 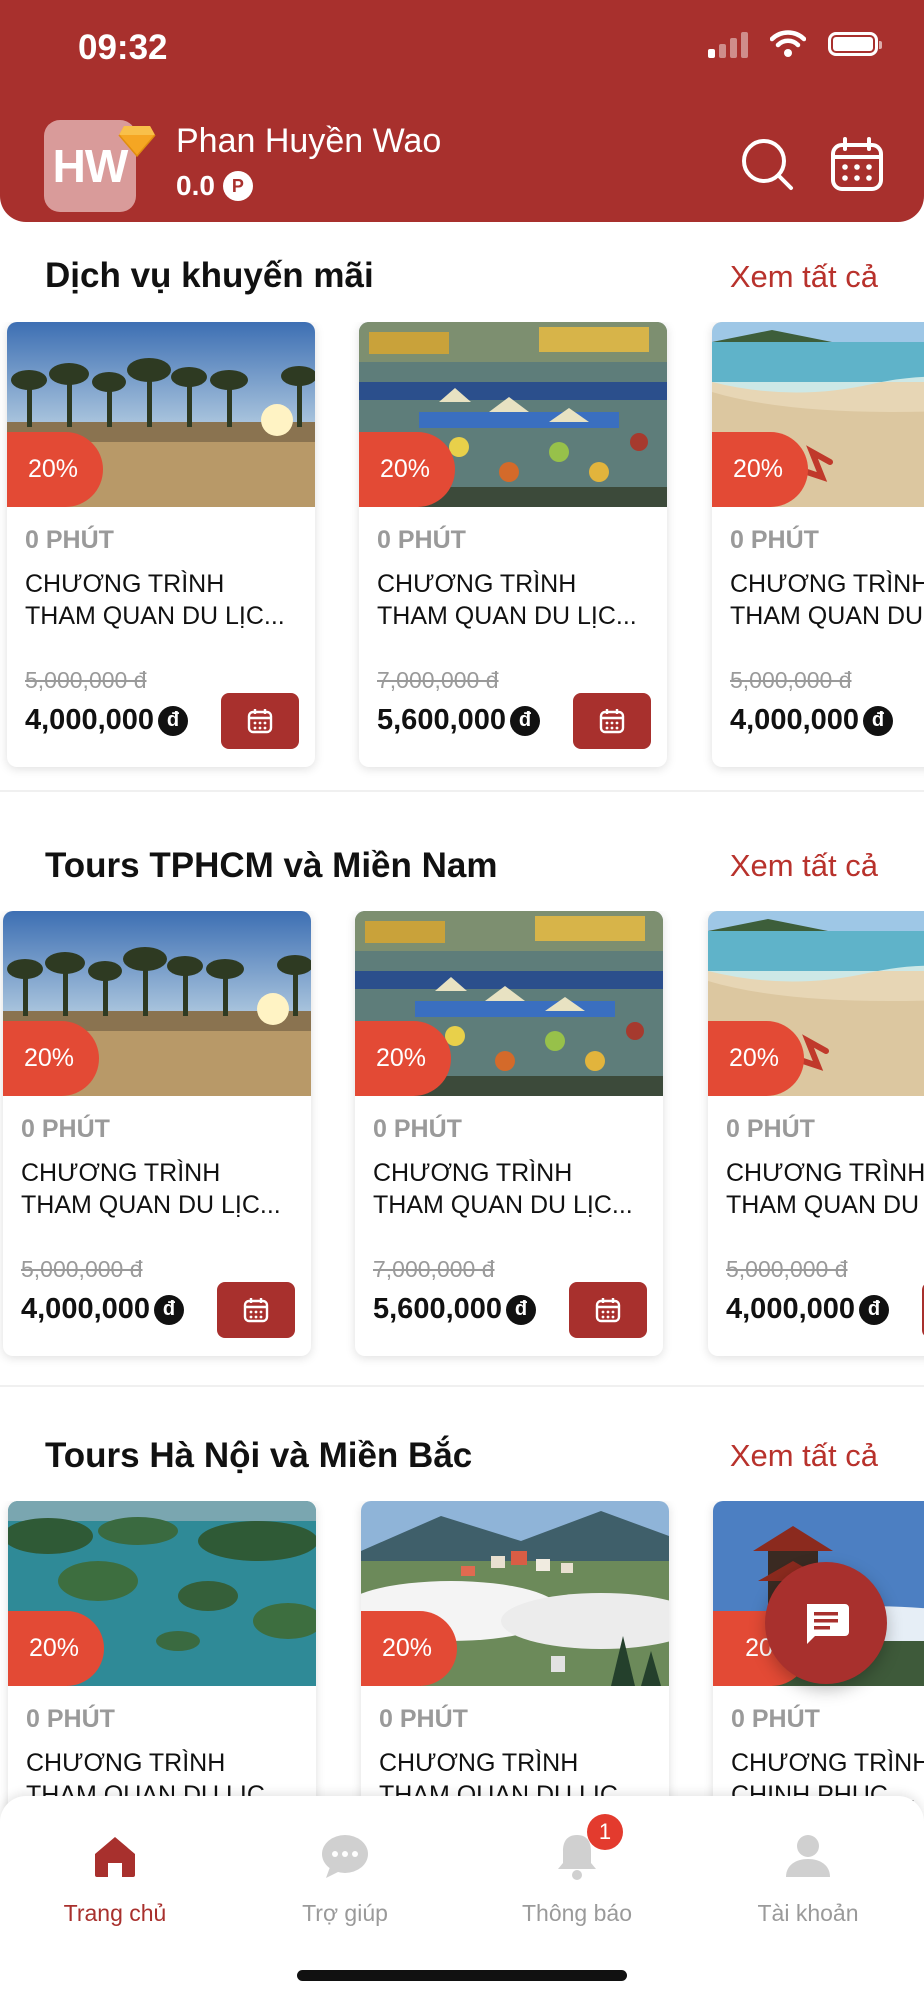 I want to click on search-button, so click(x=767, y=164).